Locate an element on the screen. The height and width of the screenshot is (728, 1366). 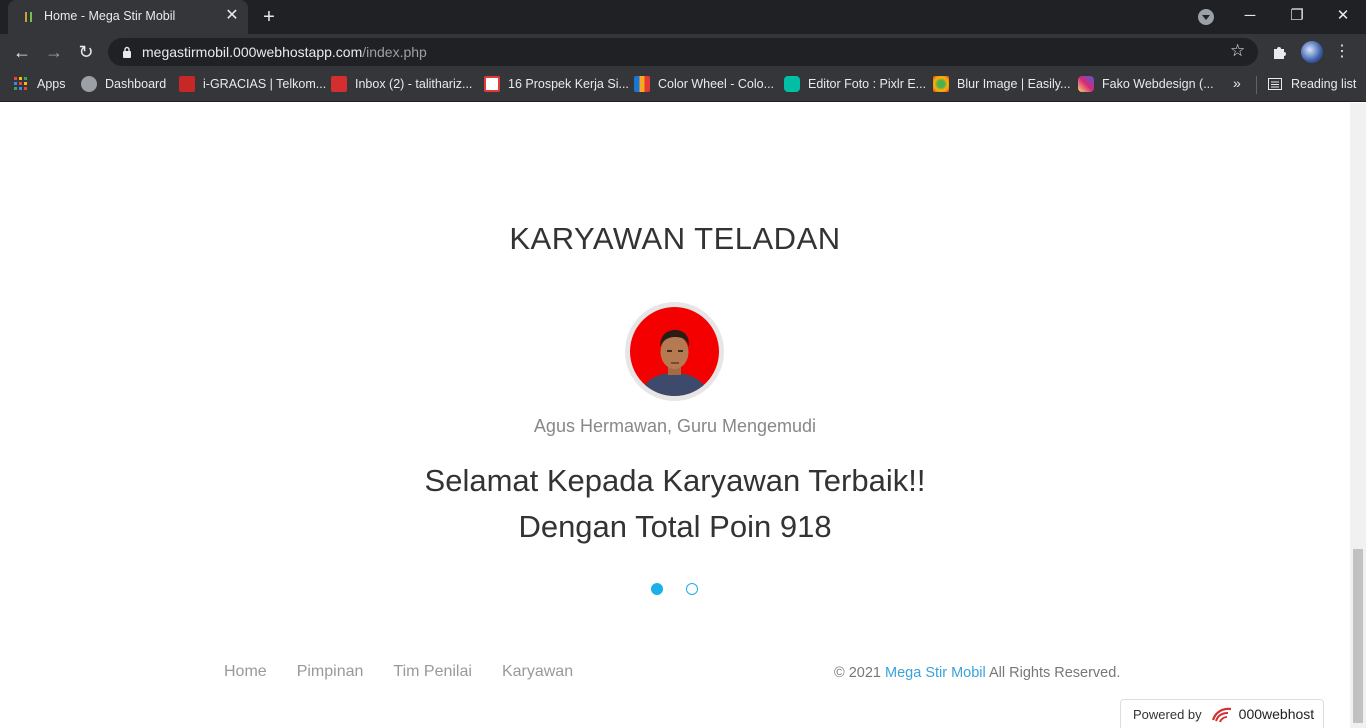
active-tab: Home - Mega Stir Mobil ✕ is located at coordinates (128, 17).